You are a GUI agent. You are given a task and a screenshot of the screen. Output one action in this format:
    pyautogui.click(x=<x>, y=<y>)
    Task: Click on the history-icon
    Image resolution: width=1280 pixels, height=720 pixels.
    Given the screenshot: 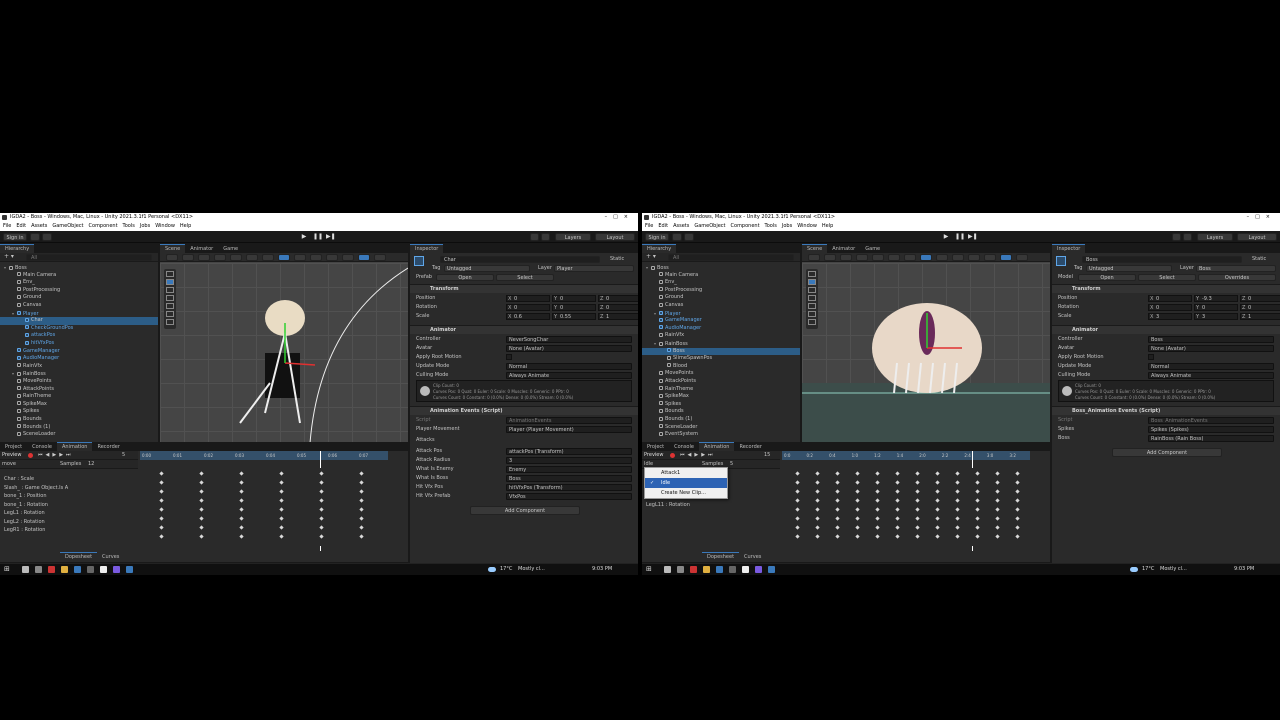 What is the action you would take?
    pyautogui.click(x=534, y=237)
    